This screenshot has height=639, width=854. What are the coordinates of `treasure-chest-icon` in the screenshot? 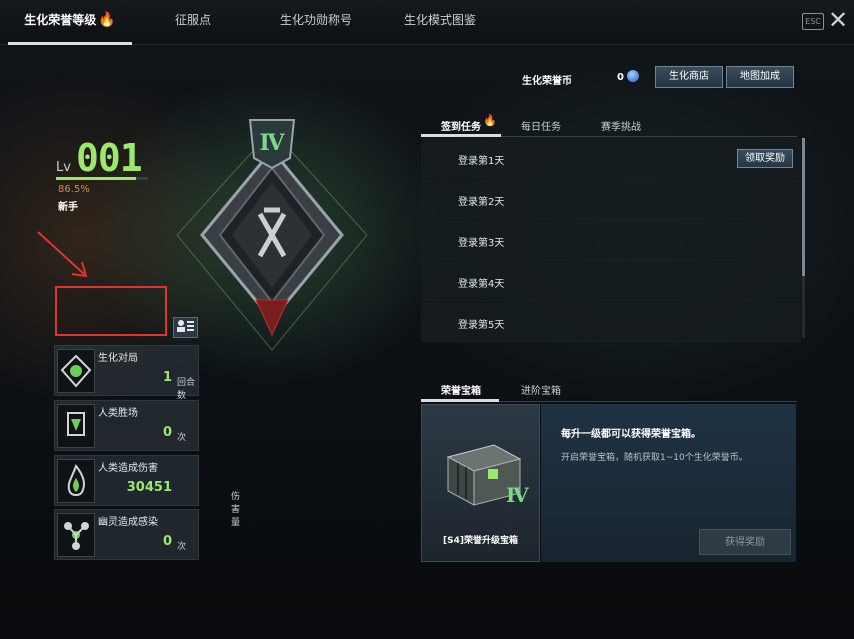 It's located at (484, 475).